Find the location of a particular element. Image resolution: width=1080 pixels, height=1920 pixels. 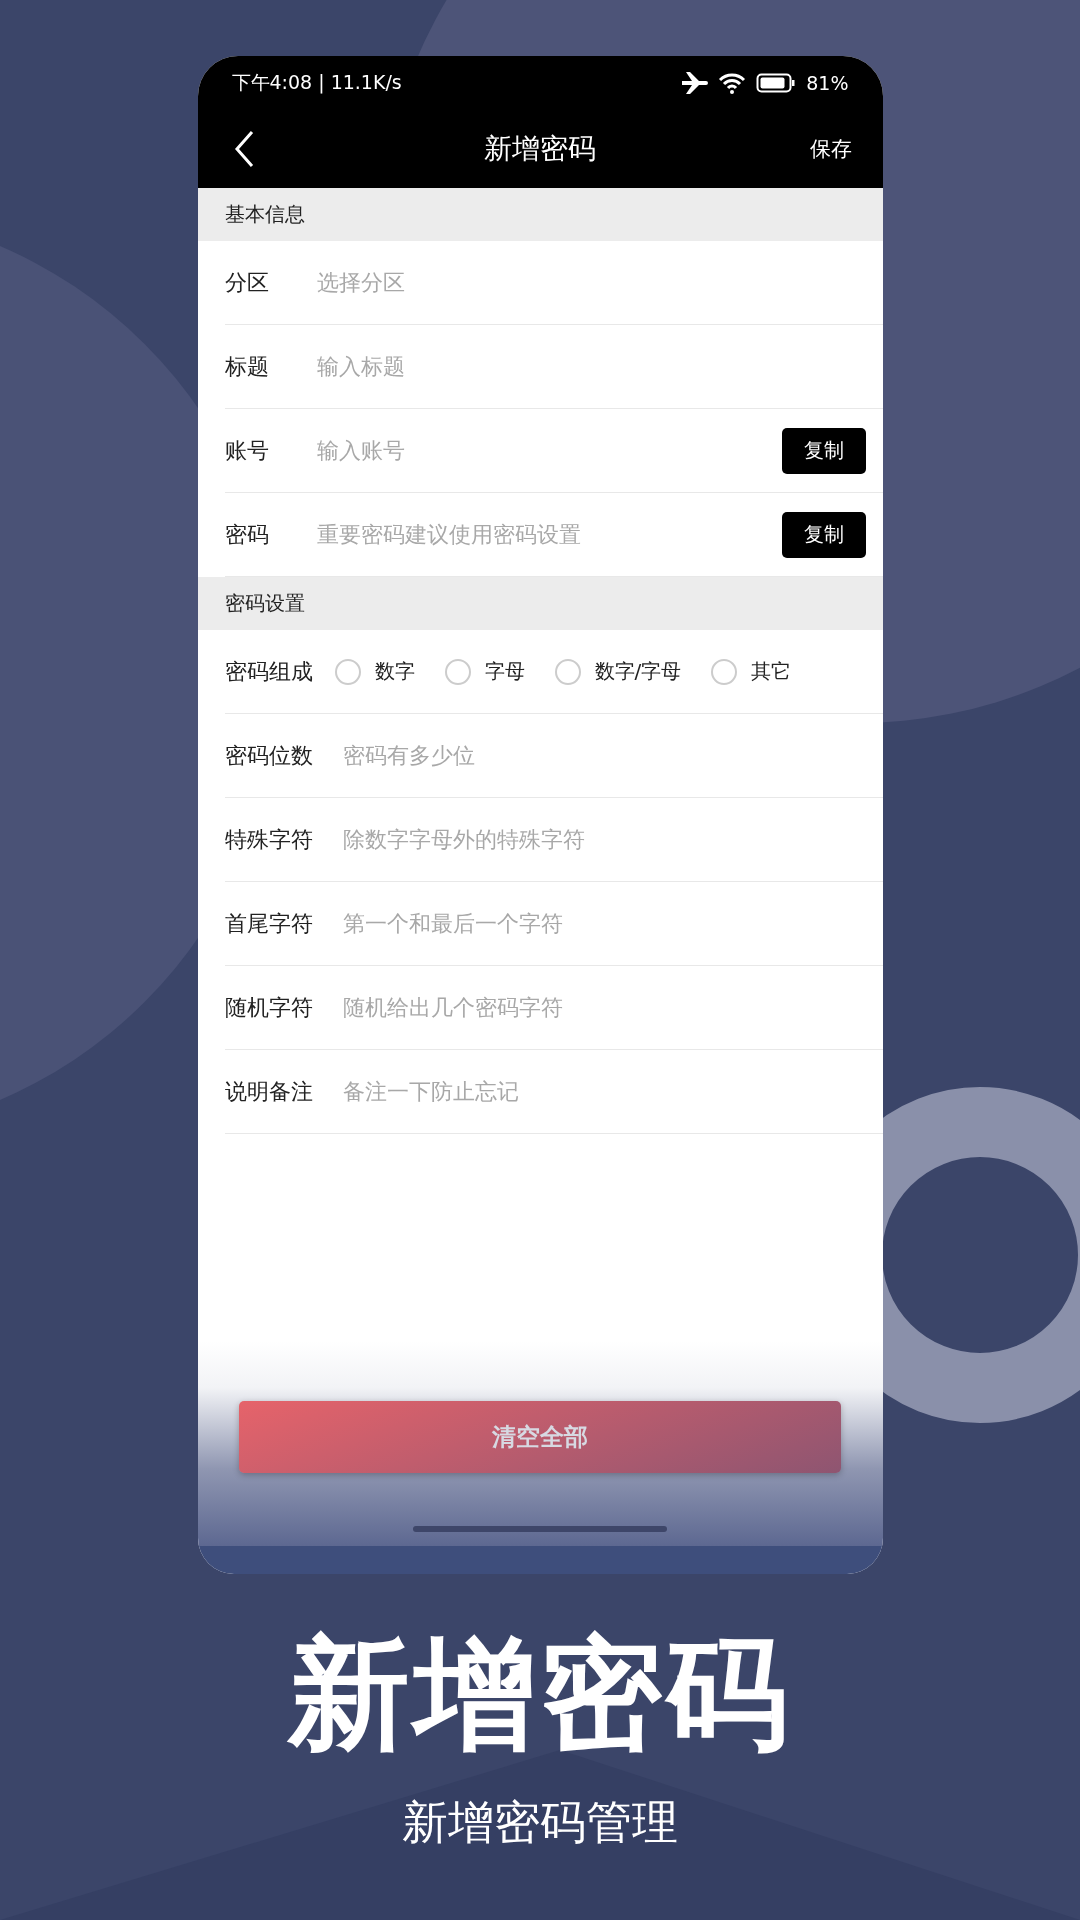

field-label: 分区 is located at coordinates (247, 282).